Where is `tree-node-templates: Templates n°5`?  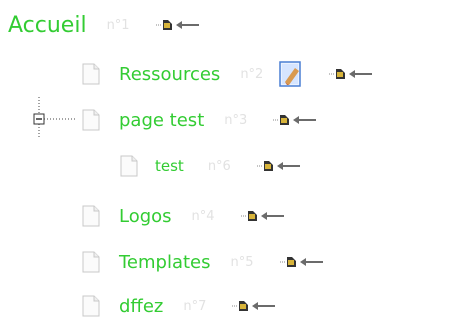 tree-node-templates: Templates n°5 is located at coordinates (207, 262).